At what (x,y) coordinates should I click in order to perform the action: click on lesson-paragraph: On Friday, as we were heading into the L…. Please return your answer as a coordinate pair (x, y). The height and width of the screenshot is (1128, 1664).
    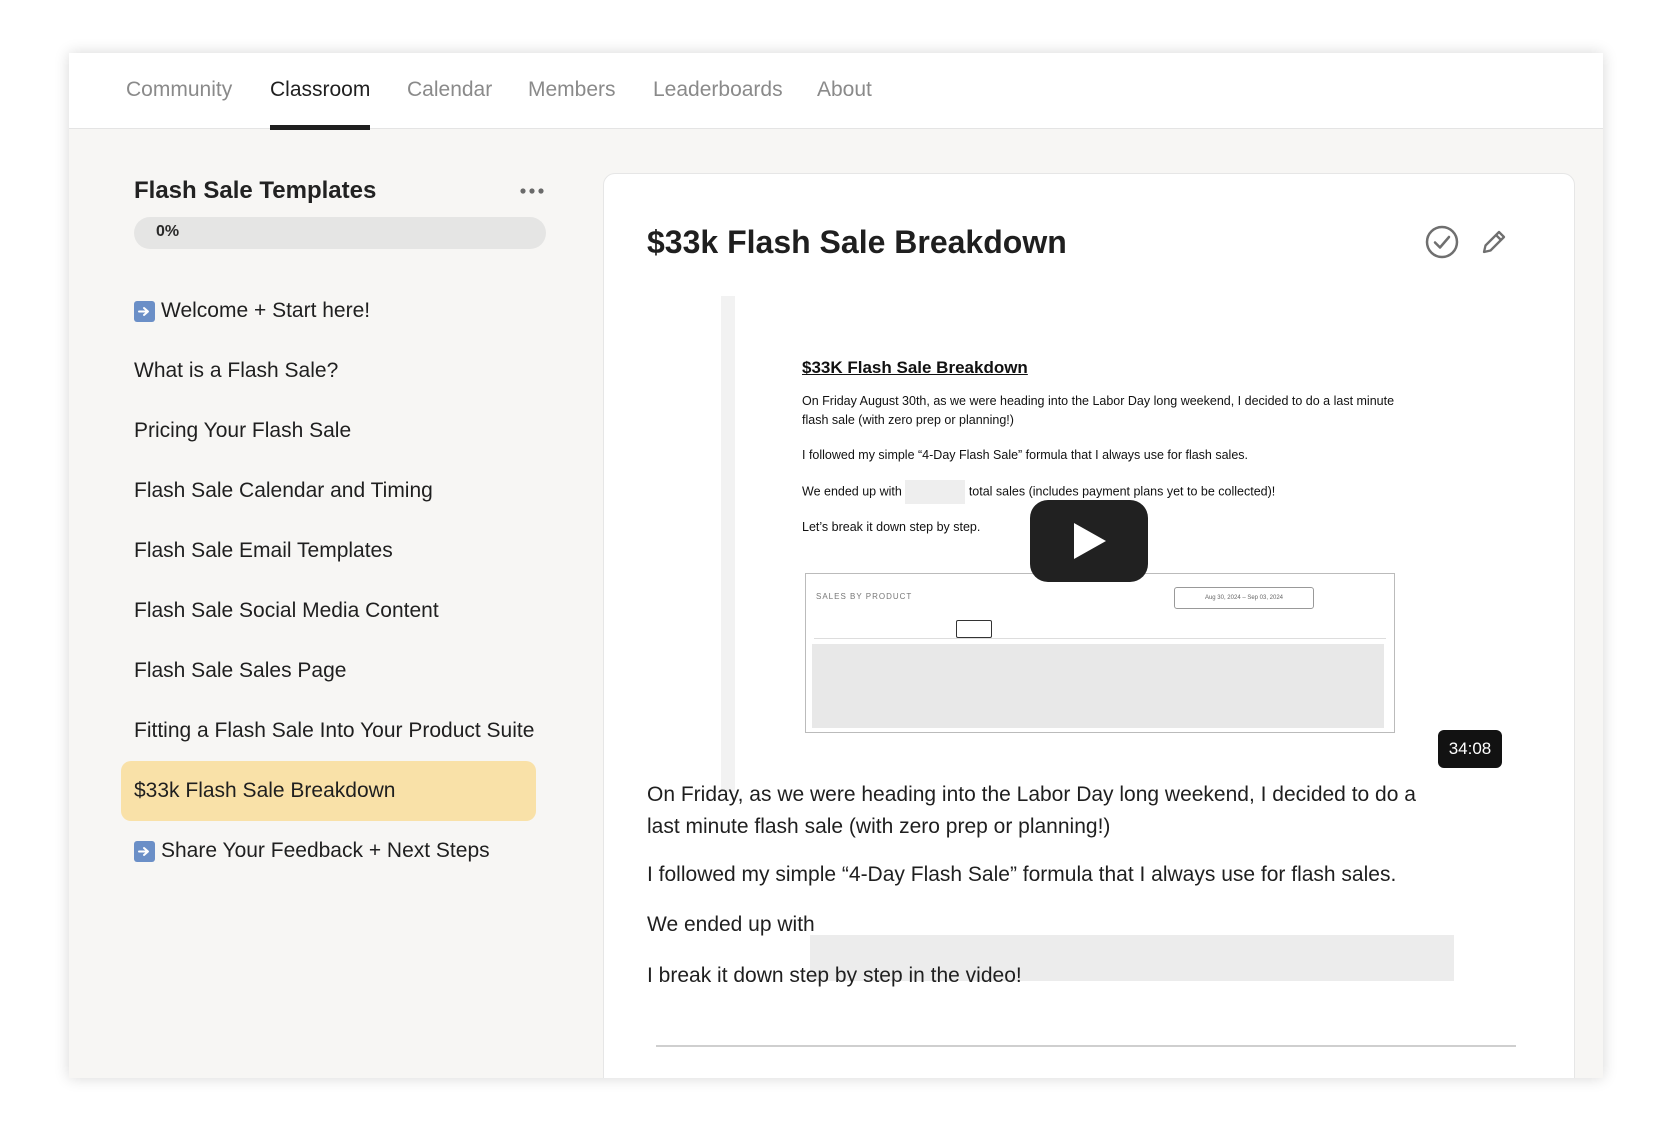
    Looking at the image, I should click on (1031, 810).